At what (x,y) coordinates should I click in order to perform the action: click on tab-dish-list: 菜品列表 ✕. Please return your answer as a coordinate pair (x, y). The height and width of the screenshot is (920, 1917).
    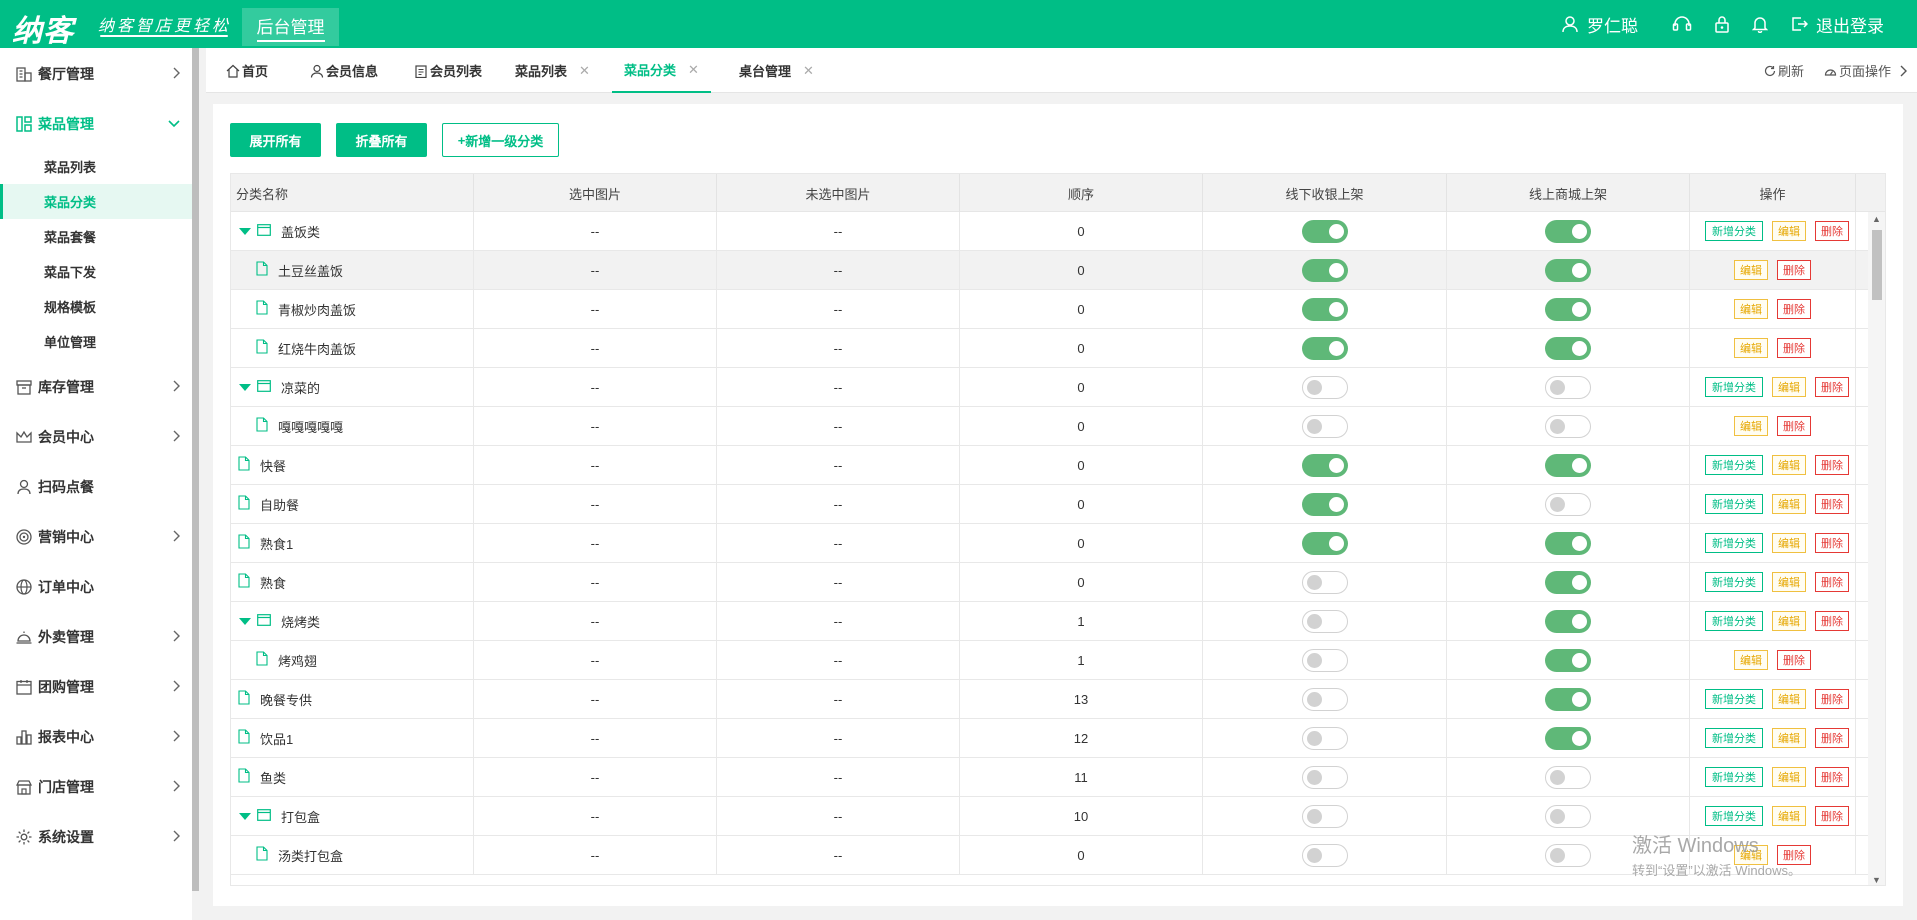
    Looking at the image, I should click on (552, 70).